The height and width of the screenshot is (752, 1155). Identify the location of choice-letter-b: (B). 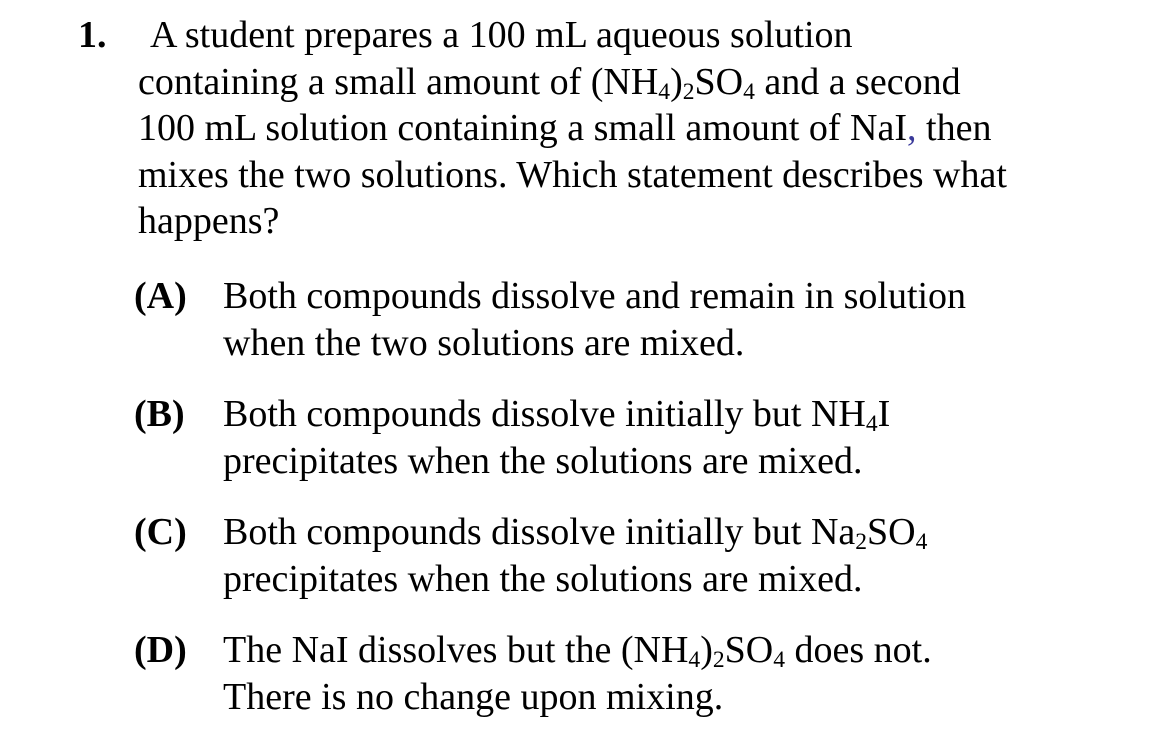
(159, 414).